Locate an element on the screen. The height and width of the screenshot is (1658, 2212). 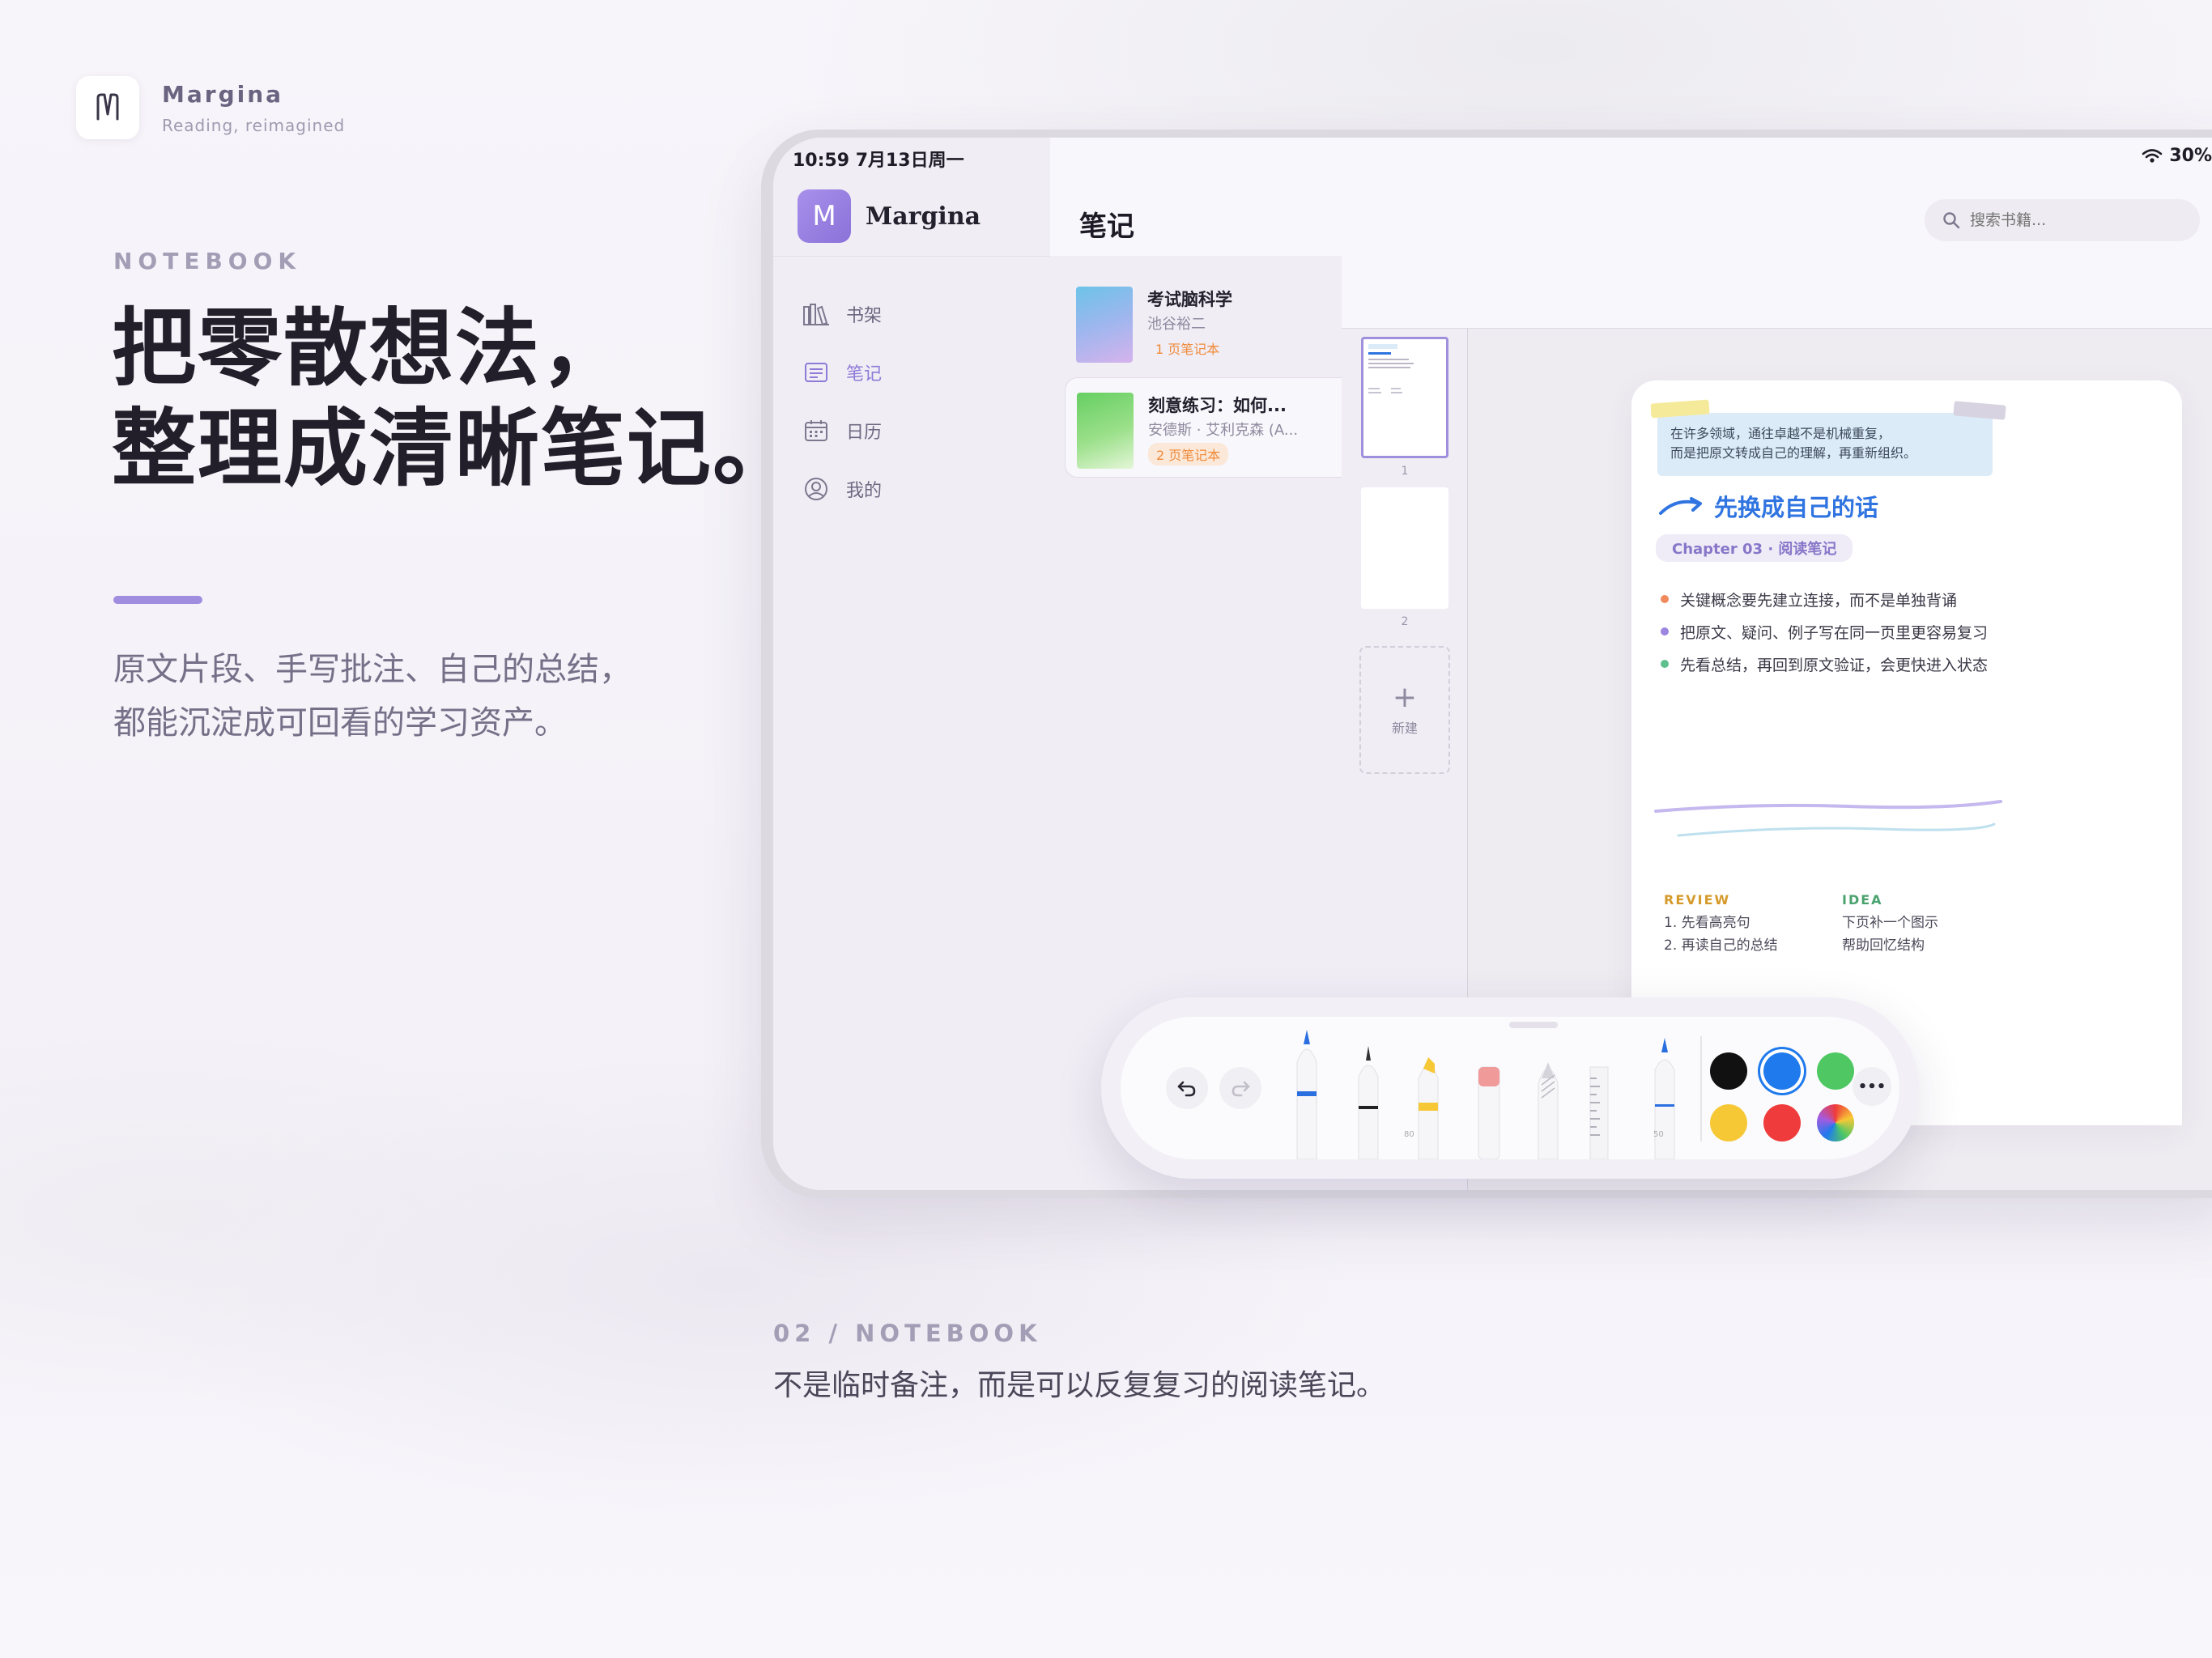
undo-icon is located at coordinates (1187, 1089).